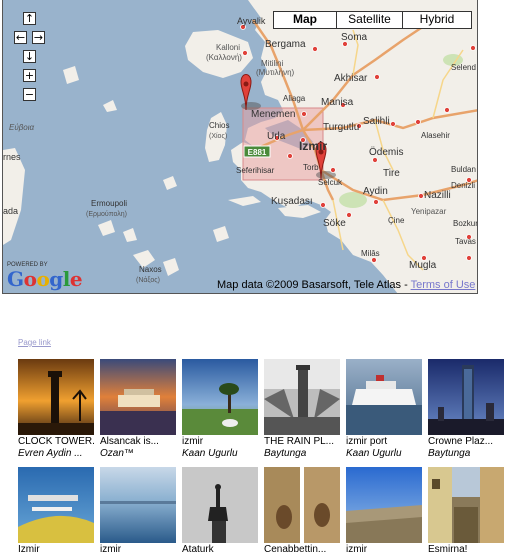  Describe the element at coordinates (386, 152) in the screenshot. I see `svg-text: Ödemis` at that location.